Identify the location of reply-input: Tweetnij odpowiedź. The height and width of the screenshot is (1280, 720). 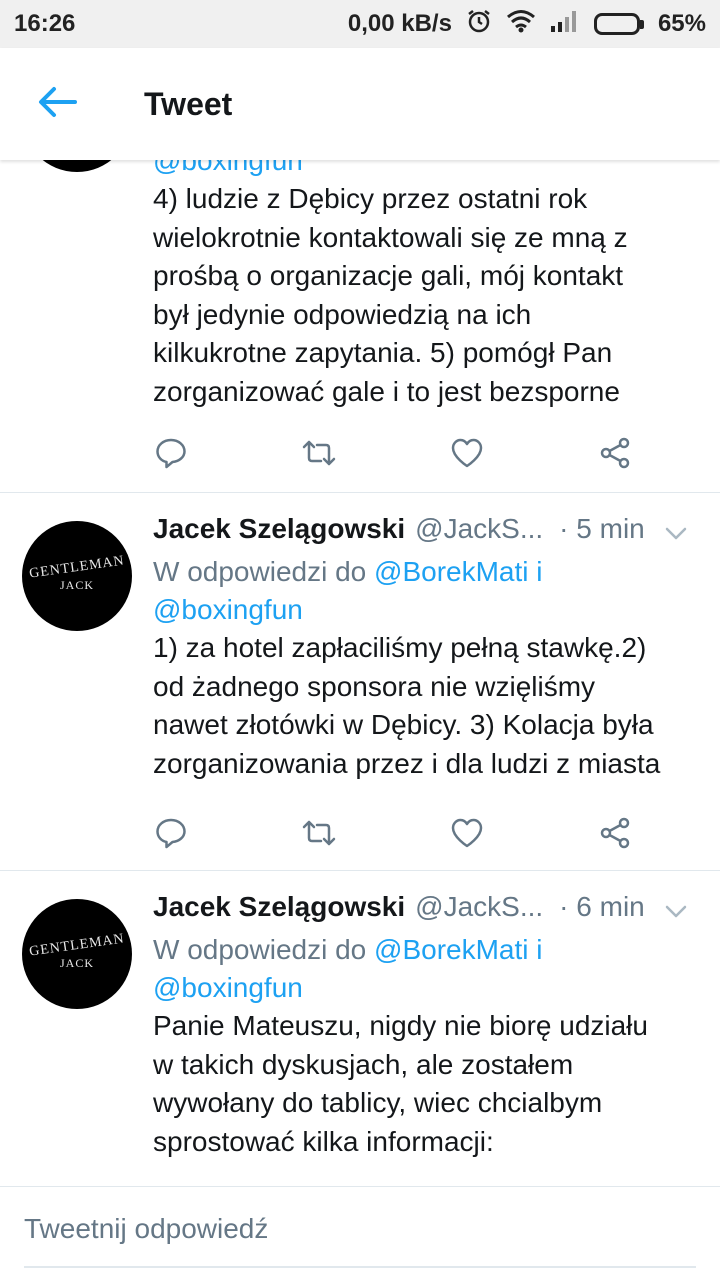
(146, 1229).